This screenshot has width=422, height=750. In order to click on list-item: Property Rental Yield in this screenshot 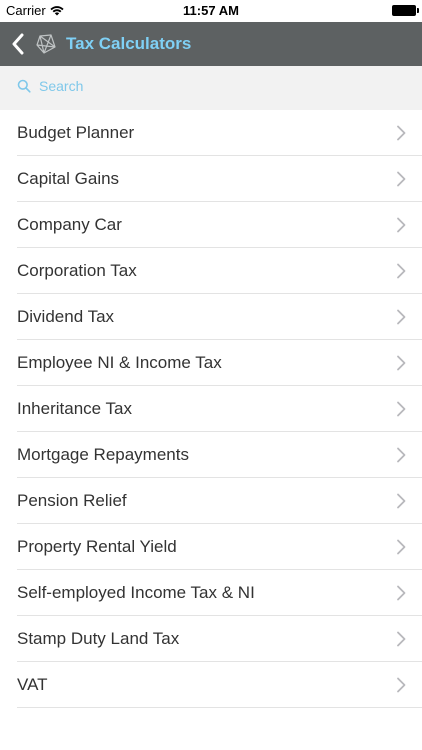, I will do `click(219, 547)`.